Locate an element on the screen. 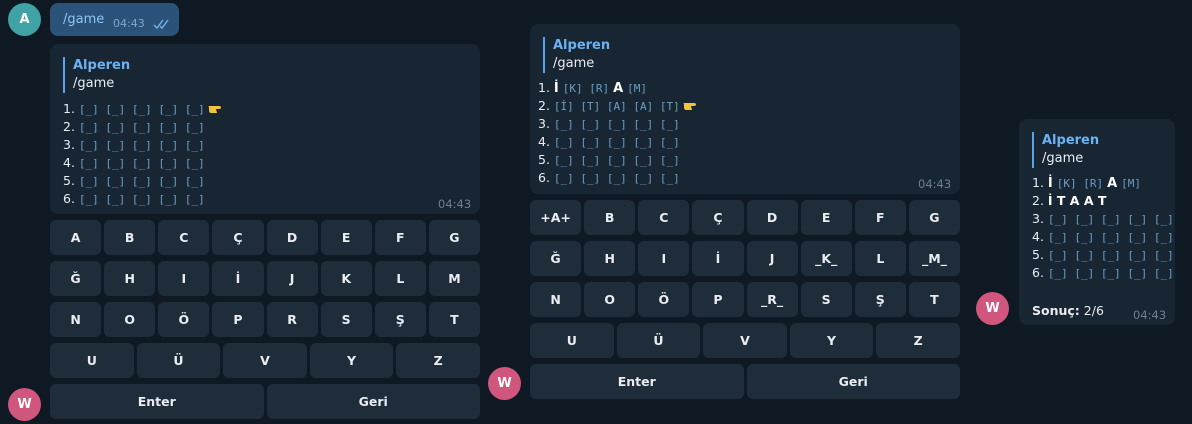 Image resolution: width=1192 pixels, height=424 pixels. double-check-icon is located at coordinates (162, 24).